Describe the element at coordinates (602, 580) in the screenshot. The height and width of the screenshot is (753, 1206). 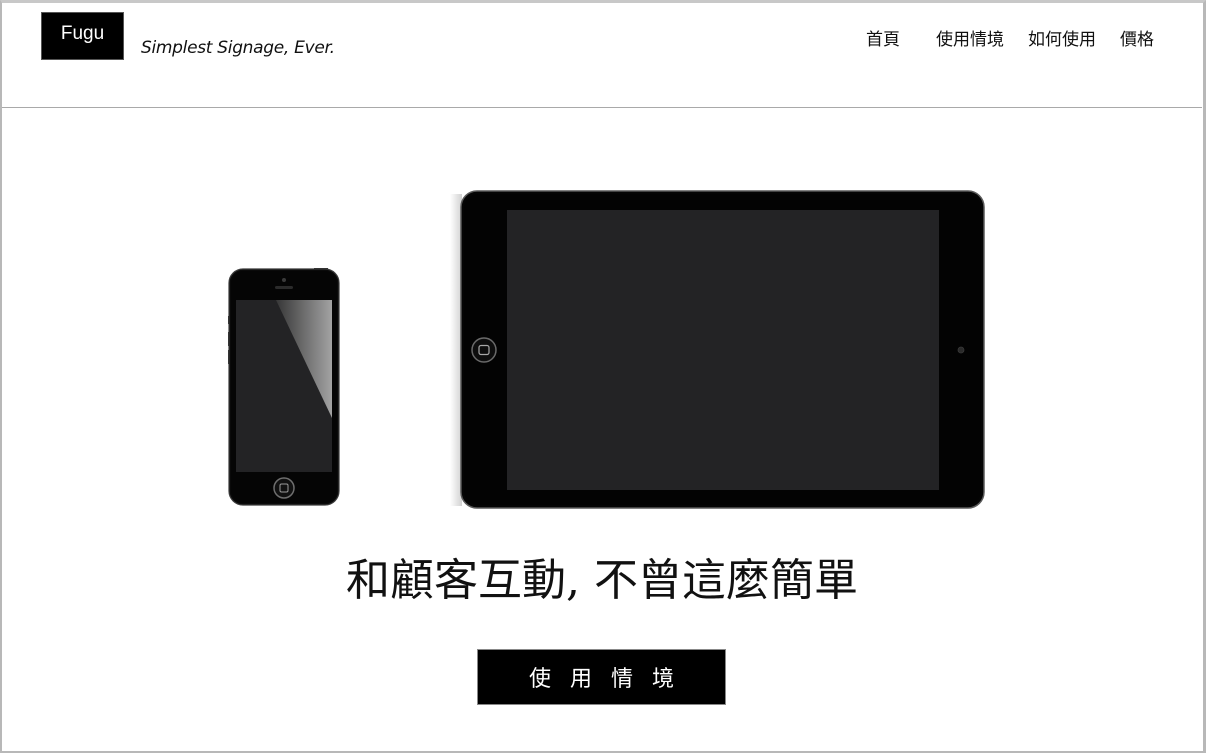
I see `hero-headline: 和顧客互動, 不曾這麼簡單` at that location.